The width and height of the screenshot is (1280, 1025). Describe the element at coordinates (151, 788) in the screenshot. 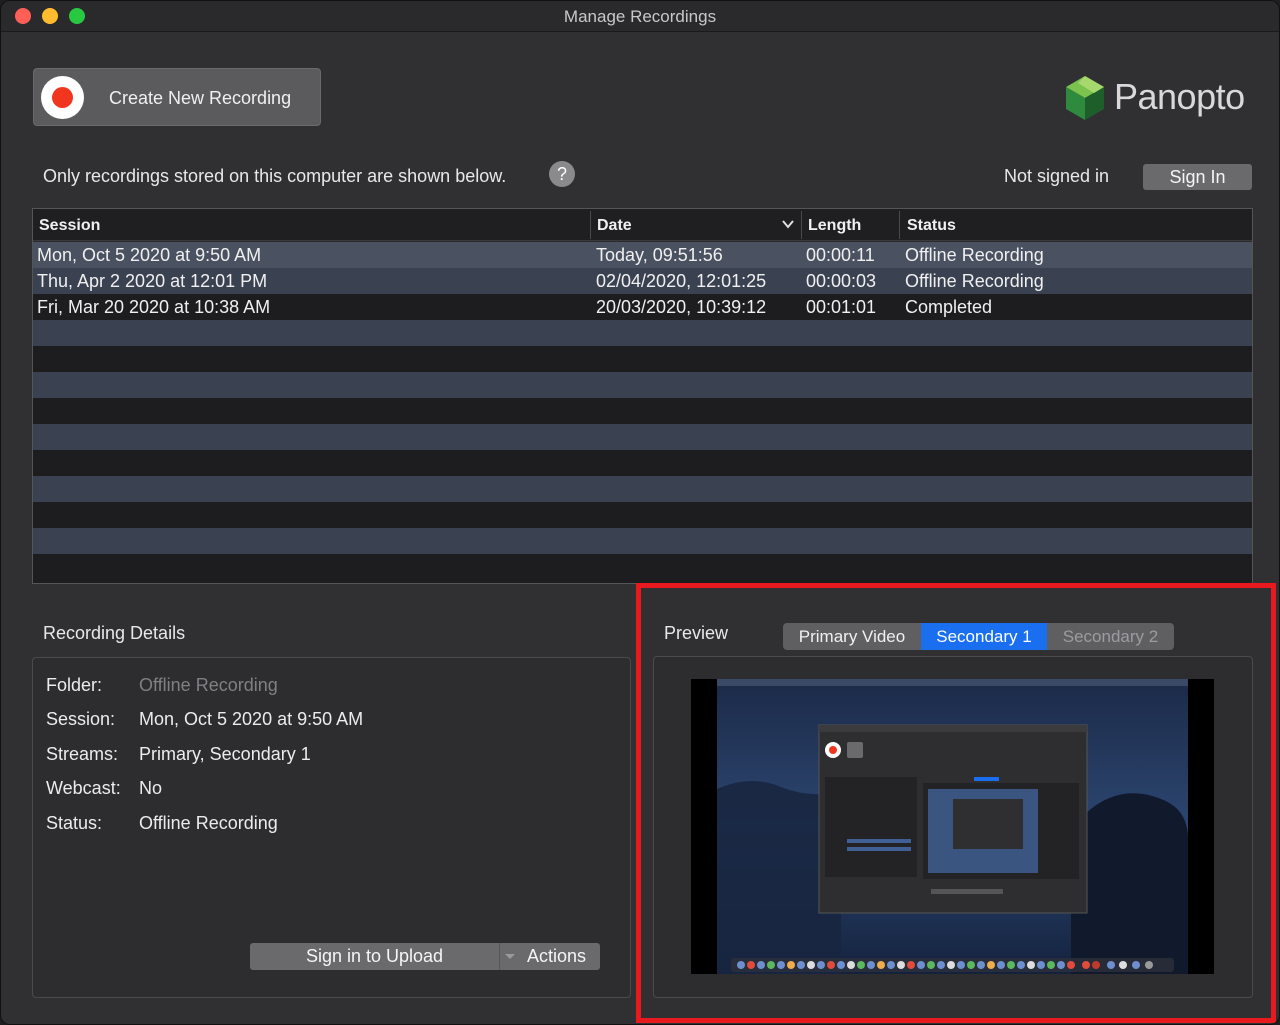

I see `detail-value-webcast: No` at that location.